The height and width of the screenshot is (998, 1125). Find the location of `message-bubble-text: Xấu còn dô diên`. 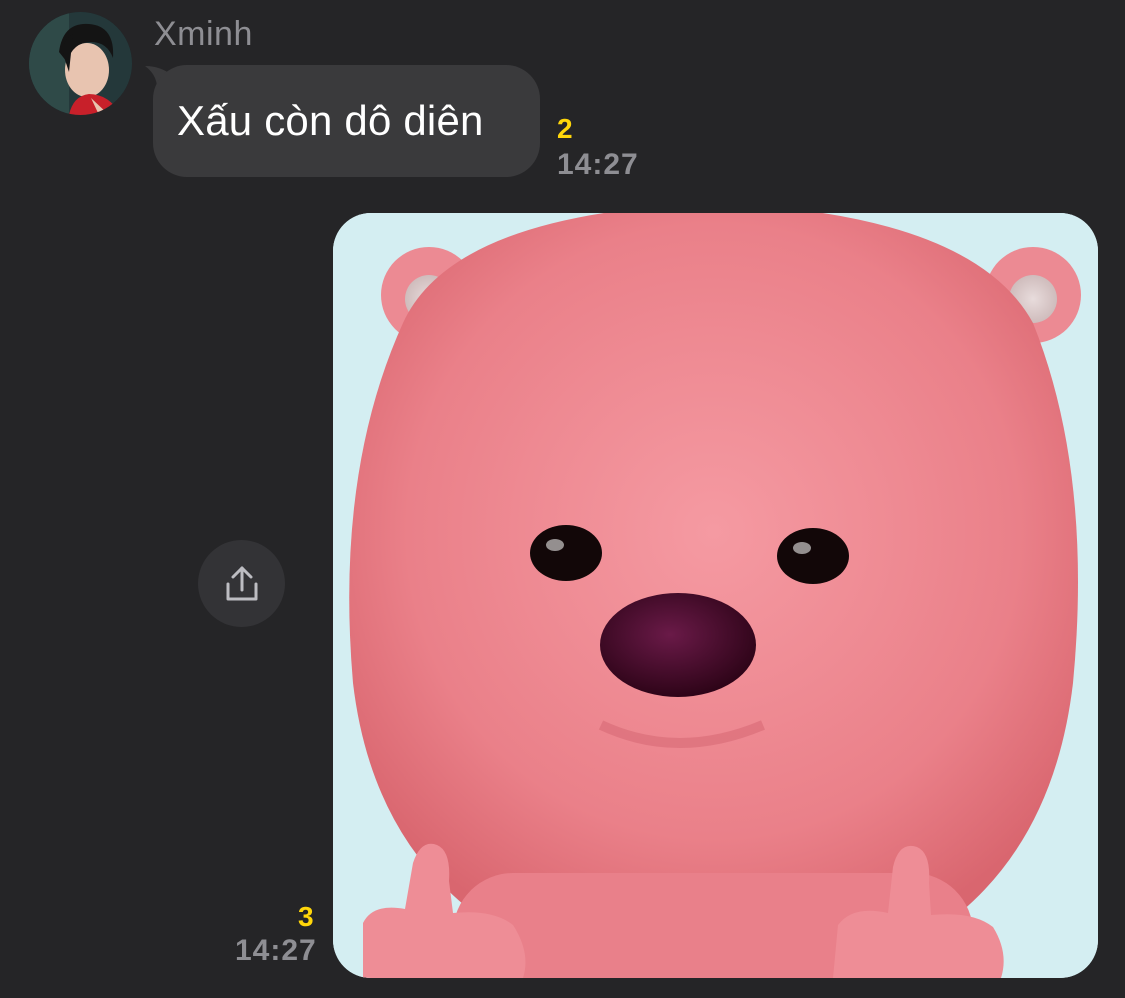

message-bubble-text: Xấu còn dô diên is located at coordinates (346, 121).